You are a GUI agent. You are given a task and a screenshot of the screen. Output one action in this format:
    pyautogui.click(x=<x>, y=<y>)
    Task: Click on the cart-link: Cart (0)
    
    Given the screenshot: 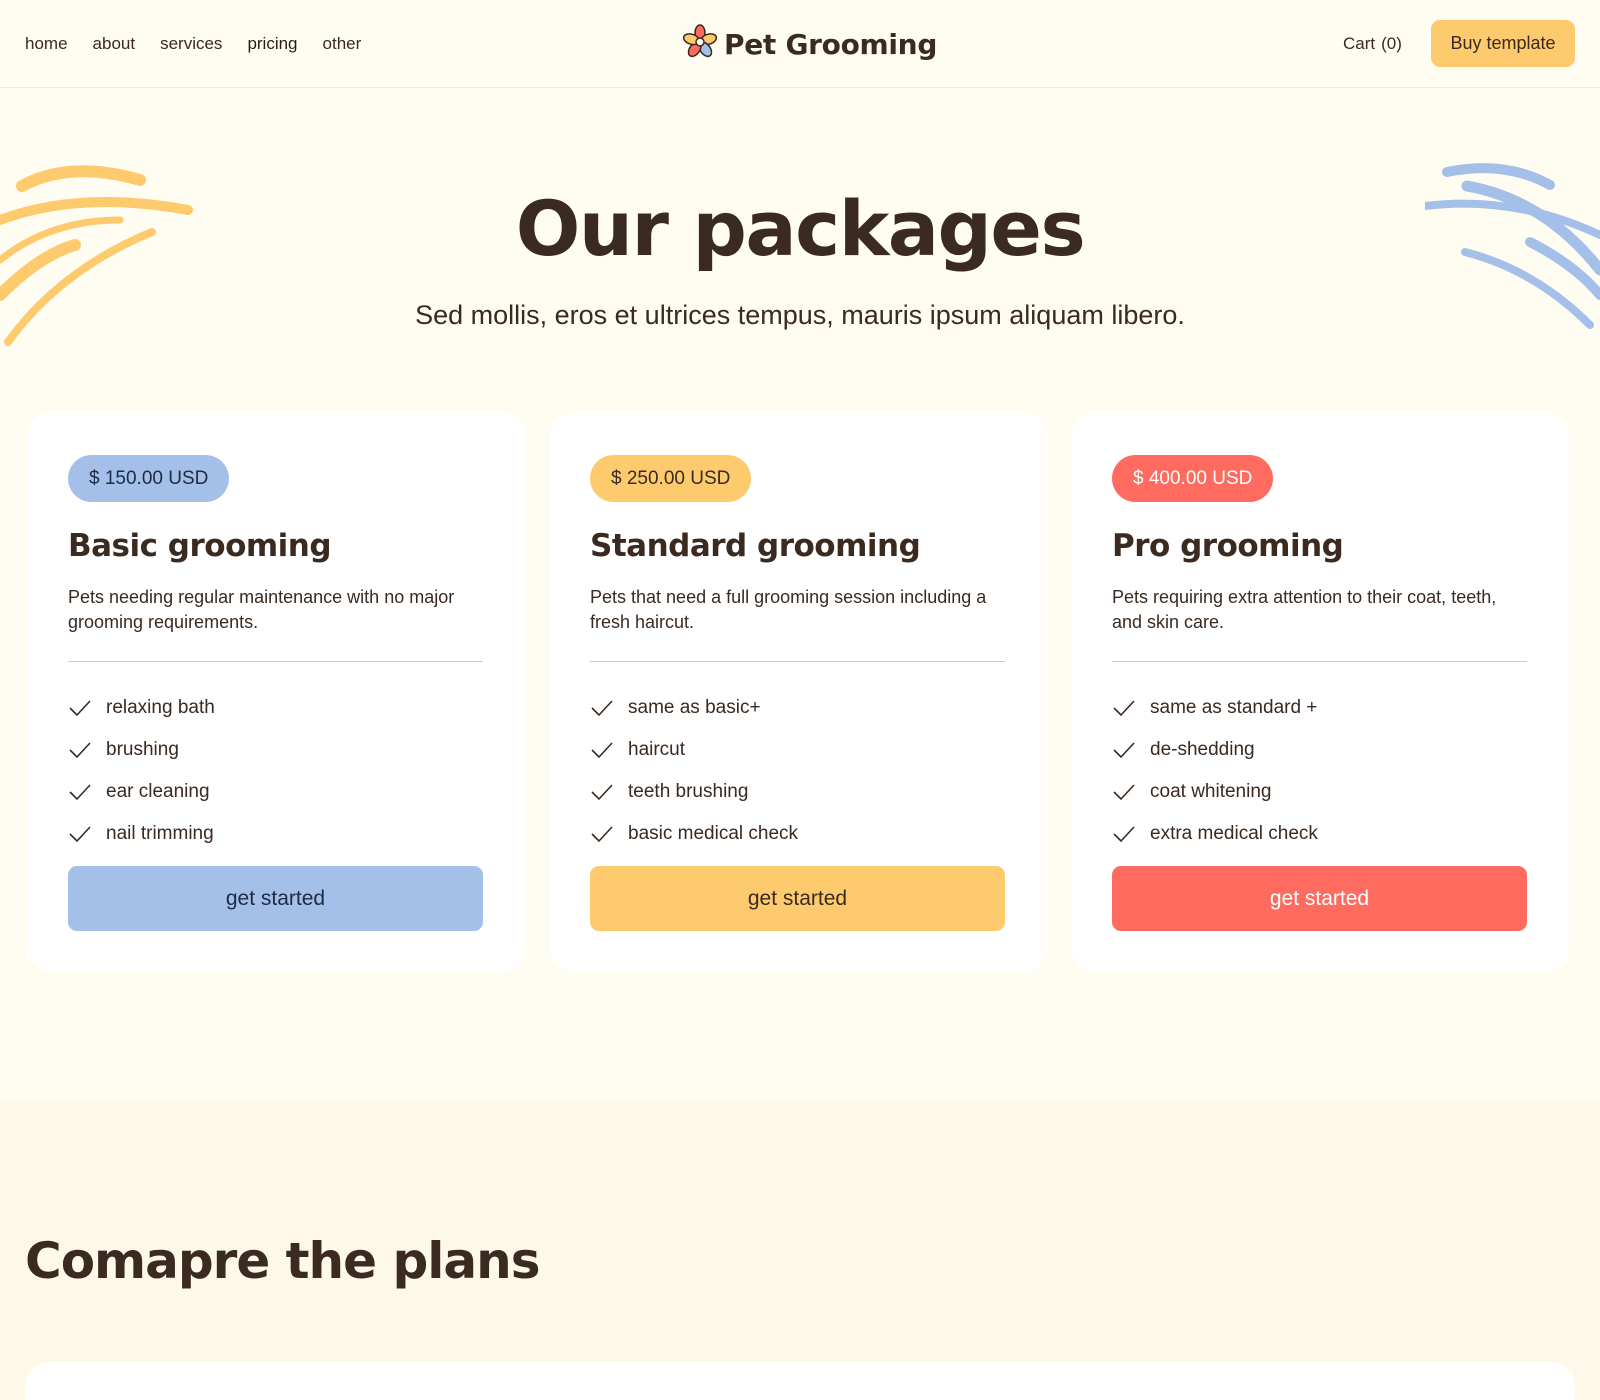 What is the action you would take?
    pyautogui.click(x=1372, y=44)
    